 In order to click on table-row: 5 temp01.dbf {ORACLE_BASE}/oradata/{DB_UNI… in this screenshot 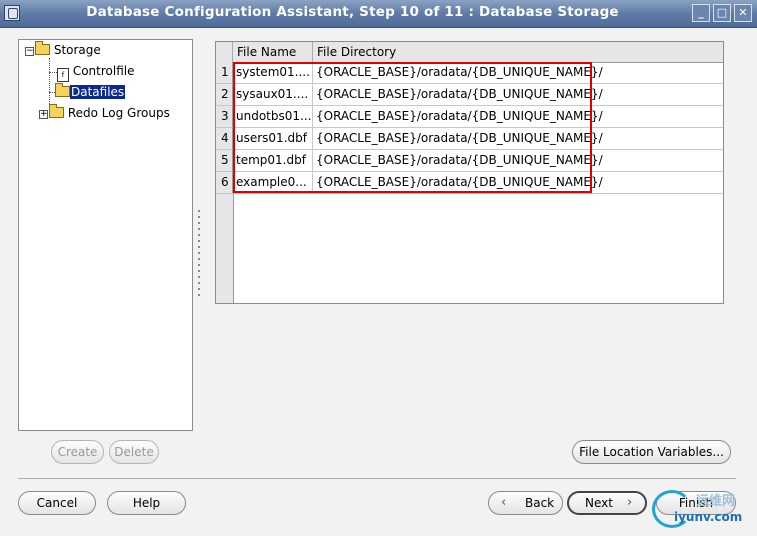, I will do `click(469, 161)`.